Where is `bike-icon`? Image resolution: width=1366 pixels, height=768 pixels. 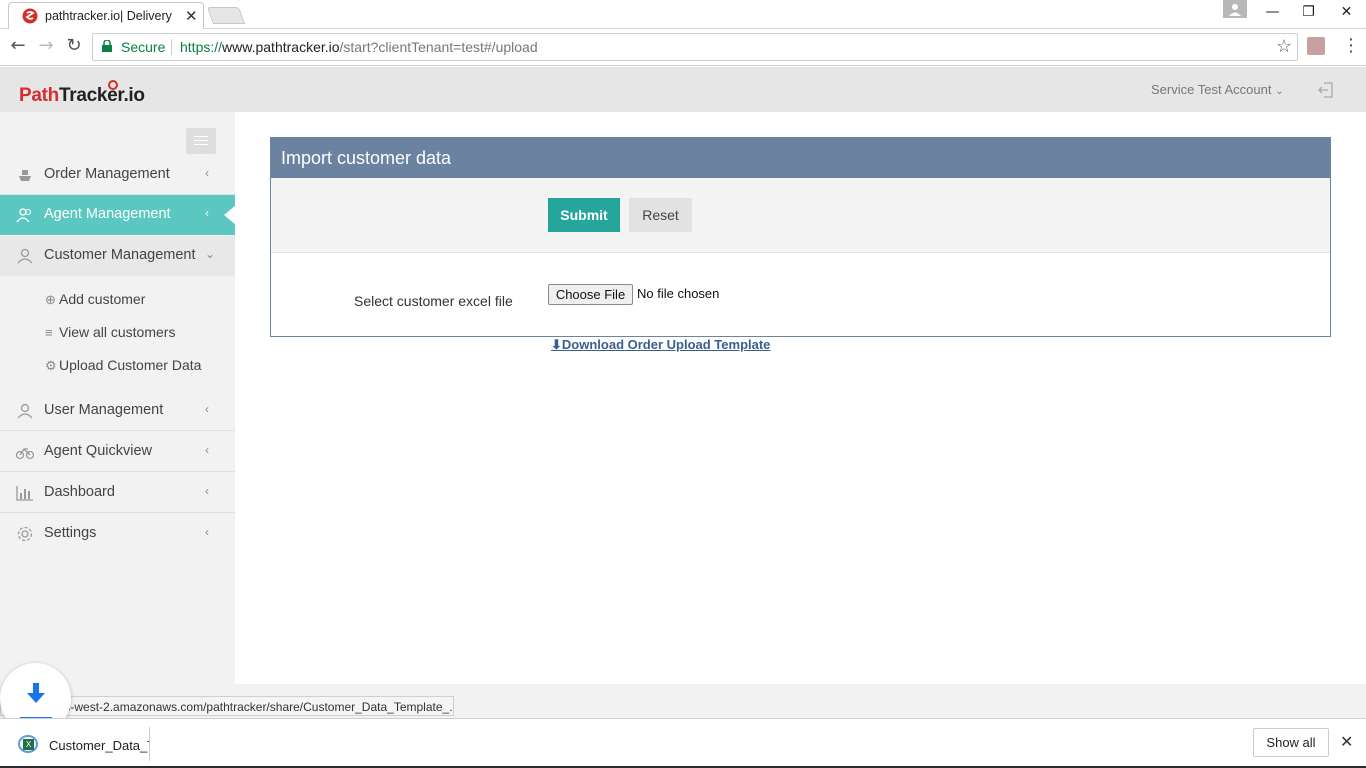
bike-icon is located at coordinates (25, 453).